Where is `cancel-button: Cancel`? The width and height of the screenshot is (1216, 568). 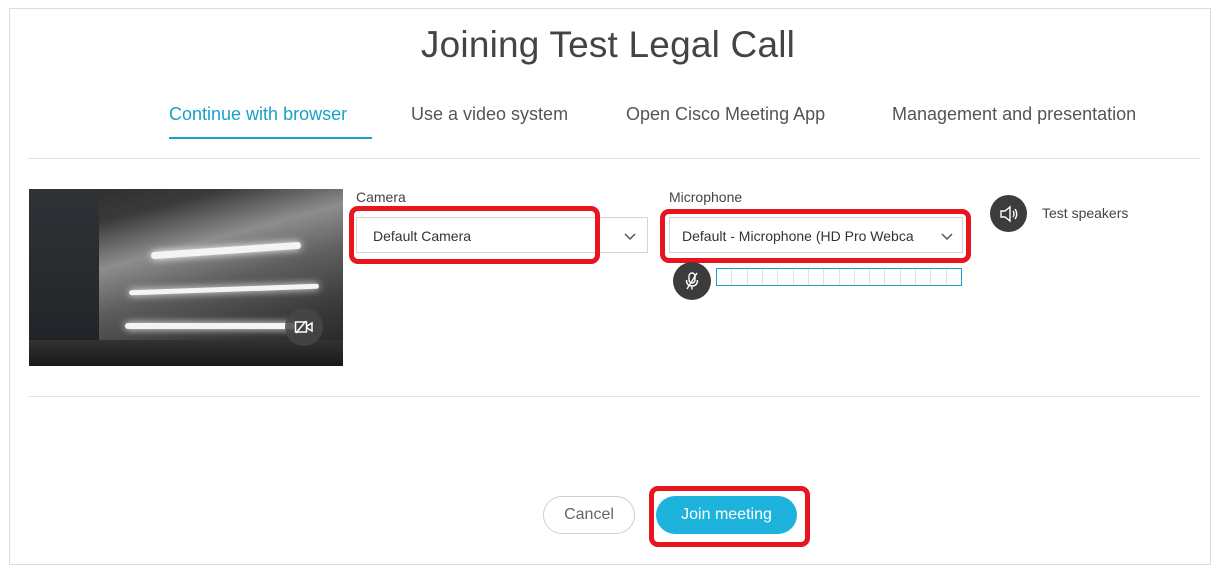 cancel-button: Cancel is located at coordinates (589, 515).